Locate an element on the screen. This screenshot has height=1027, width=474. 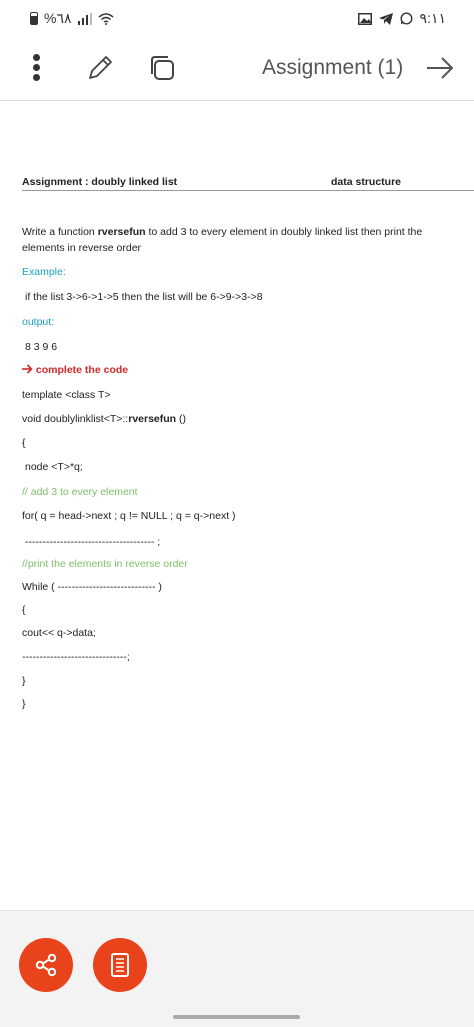
battery-icon is located at coordinates (34, 18).